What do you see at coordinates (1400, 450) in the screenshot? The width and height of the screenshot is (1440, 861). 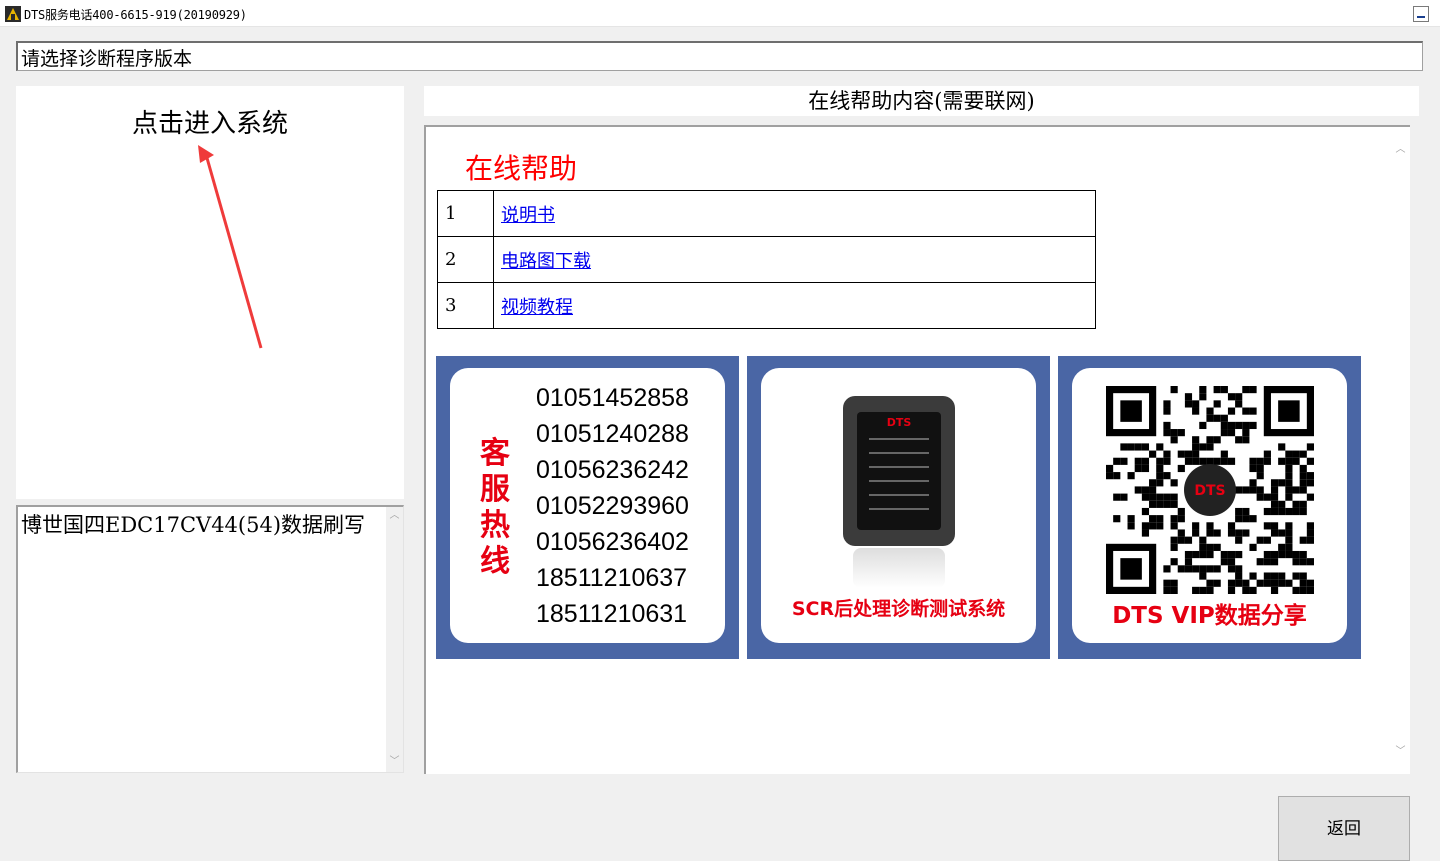 I see `help-scrollbar: ︿ ﹀` at bounding box center [1400, 450].